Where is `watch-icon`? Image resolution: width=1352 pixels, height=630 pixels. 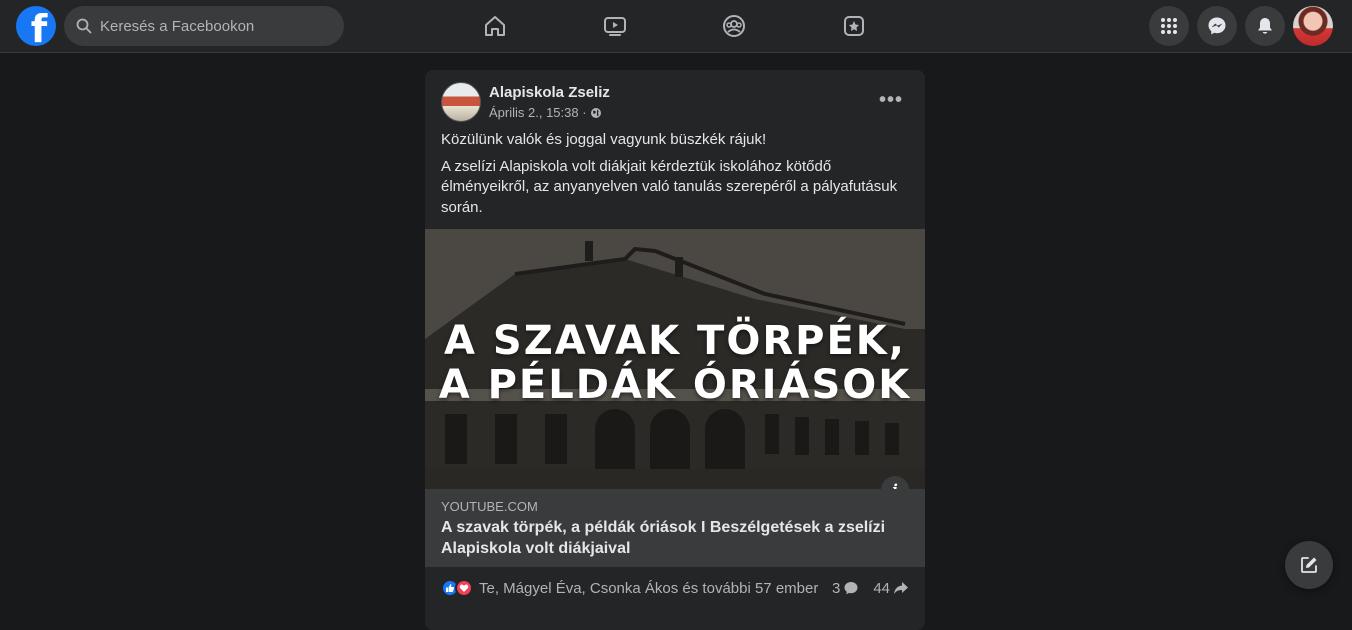 watch-icon is located at coordinates (615, 26).